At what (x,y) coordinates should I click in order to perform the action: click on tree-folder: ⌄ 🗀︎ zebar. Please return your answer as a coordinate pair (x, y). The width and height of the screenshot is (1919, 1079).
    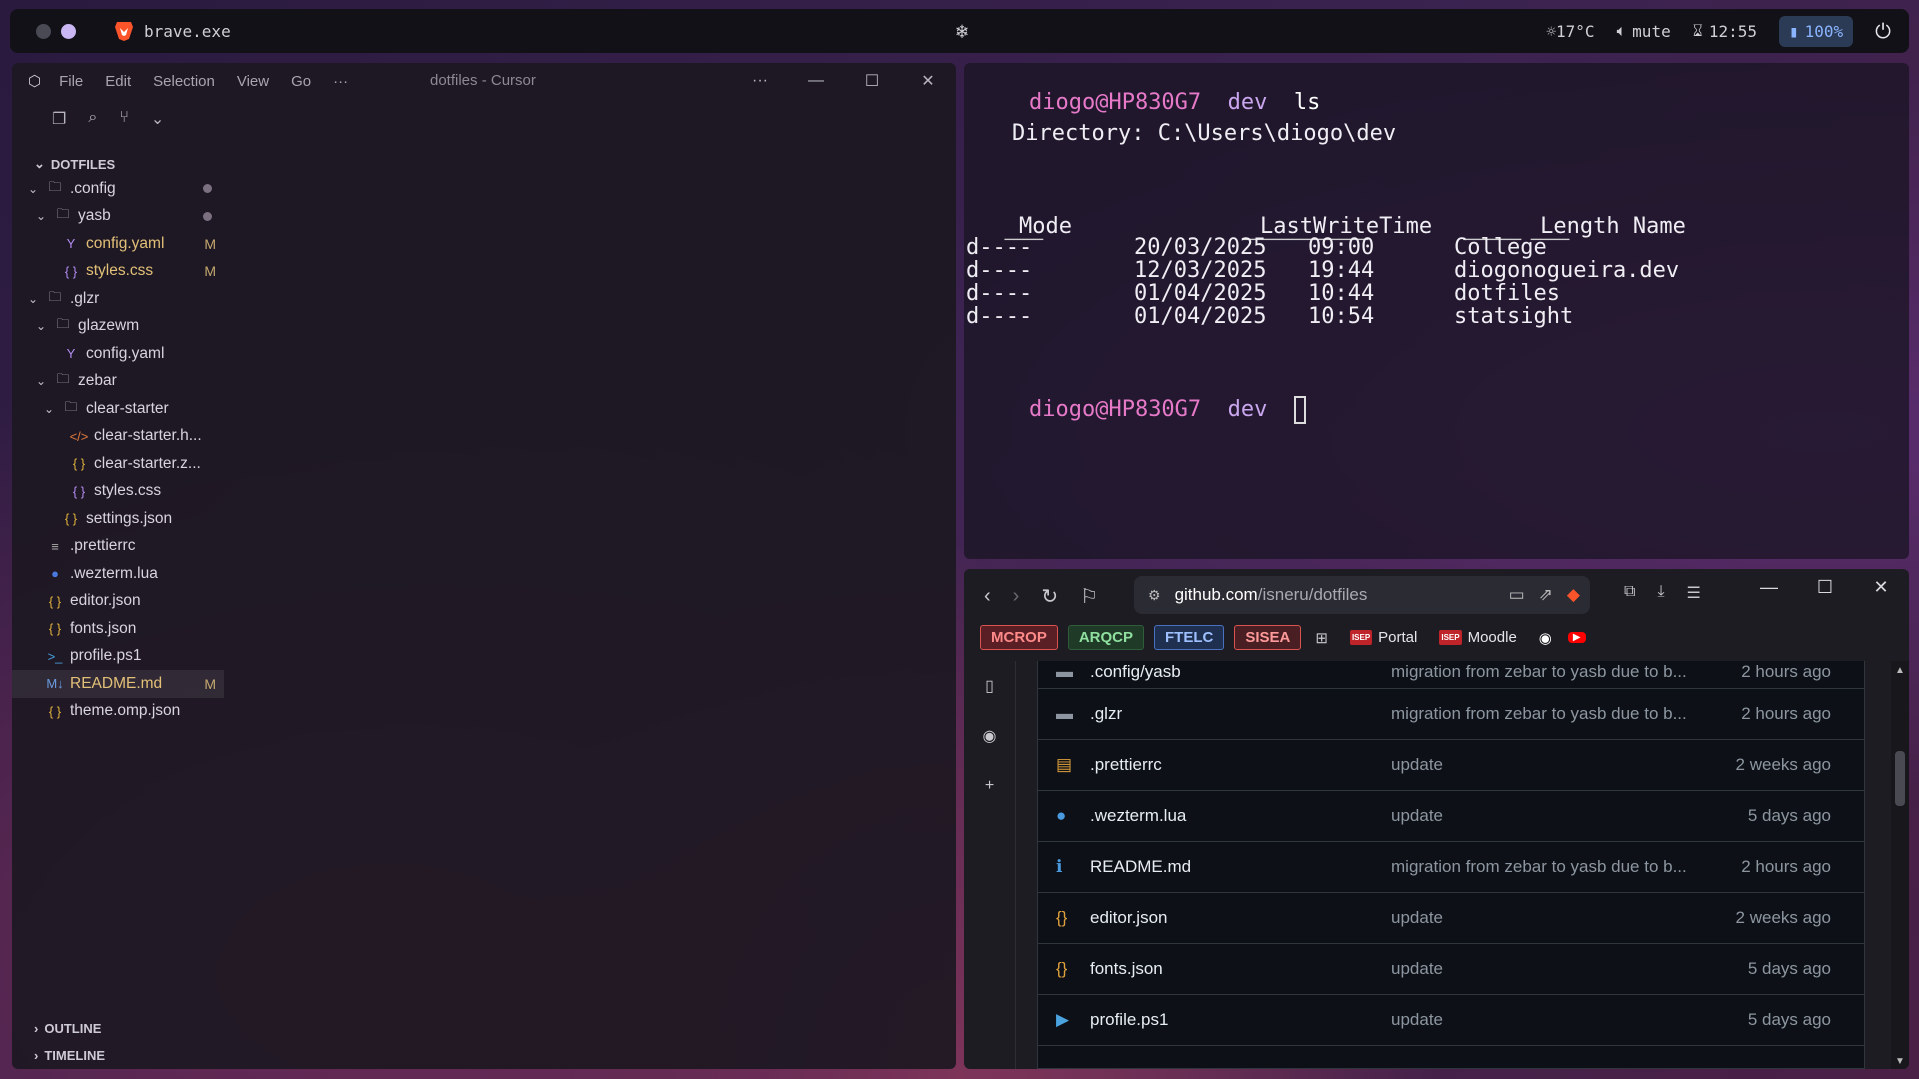
    Looking at the image, I should click on (118, 382).